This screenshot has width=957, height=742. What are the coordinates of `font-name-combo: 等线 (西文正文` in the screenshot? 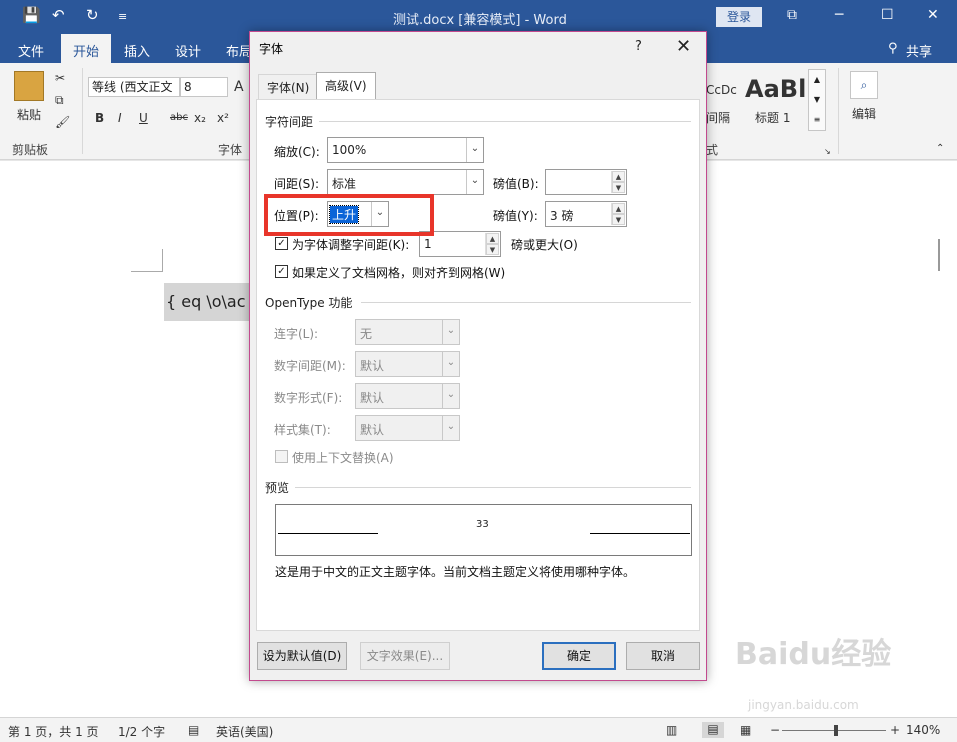 It's located at (134, 87).